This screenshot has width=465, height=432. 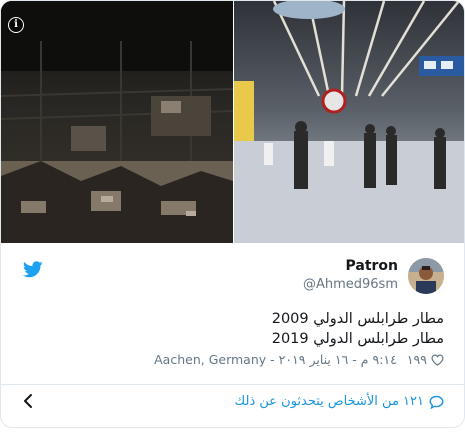 I want to click on tweet-text-line-2: مطار طرابلس الدولي 2019, so click(x=357, y=339).